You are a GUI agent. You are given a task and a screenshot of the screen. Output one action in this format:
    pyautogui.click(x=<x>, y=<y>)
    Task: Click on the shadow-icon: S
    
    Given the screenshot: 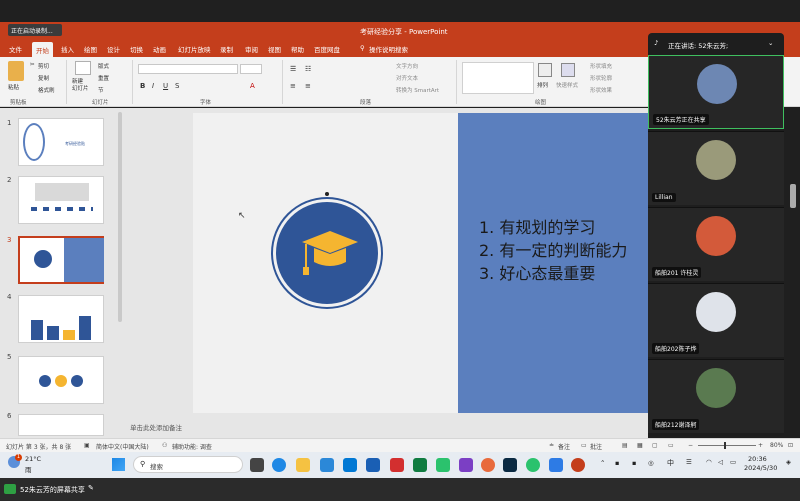 What is the action you would take?
    pyautogui.click(x=177, y=86)
    